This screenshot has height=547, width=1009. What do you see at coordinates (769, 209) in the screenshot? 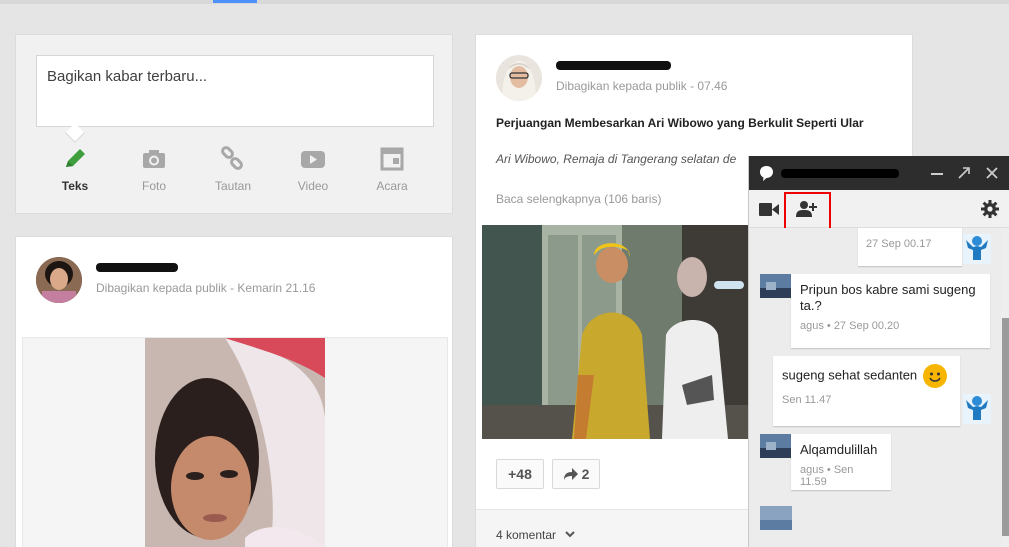
I see `video-call-icon` at bounding box center [769, 209].